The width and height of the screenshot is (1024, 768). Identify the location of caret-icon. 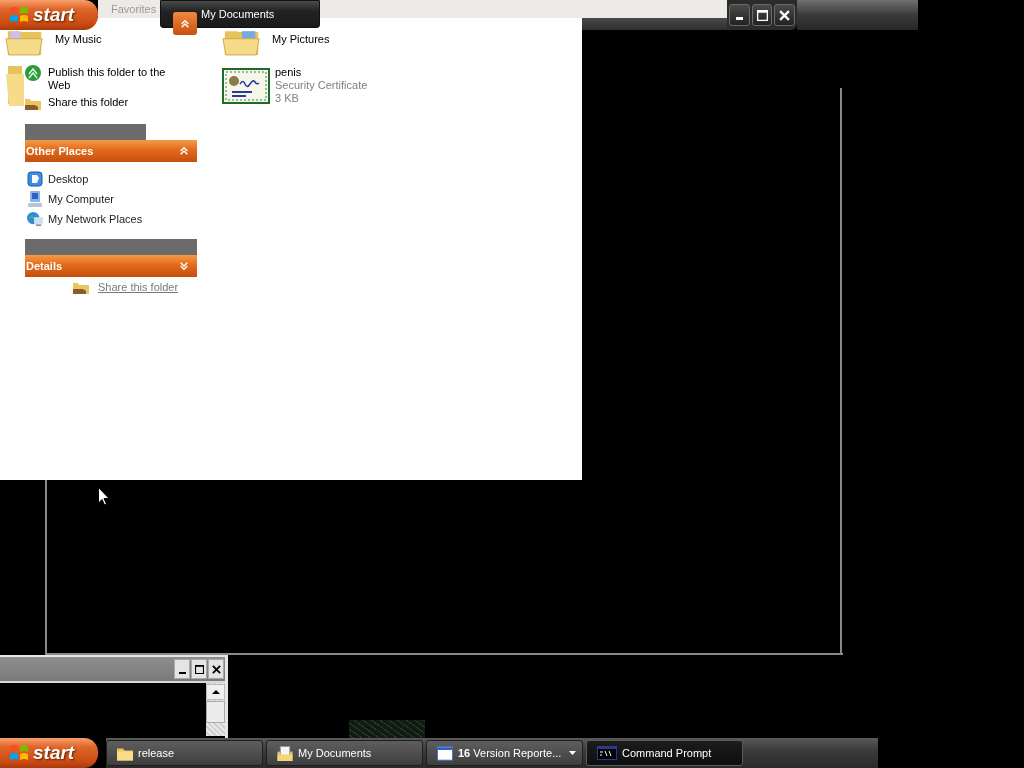
(572, 753).